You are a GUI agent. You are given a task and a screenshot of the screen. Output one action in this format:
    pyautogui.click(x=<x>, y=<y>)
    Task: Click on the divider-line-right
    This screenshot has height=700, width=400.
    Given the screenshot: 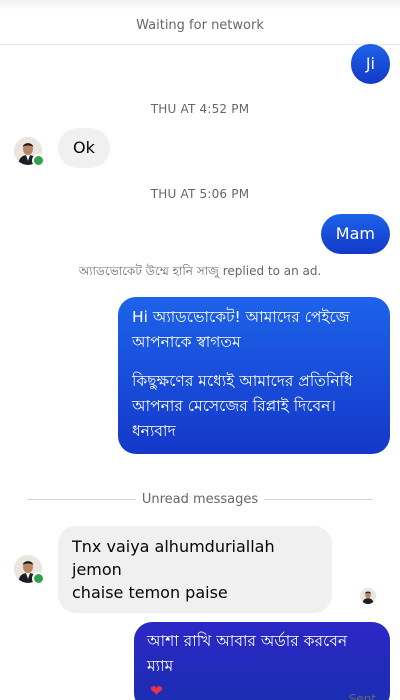 What is the action you would take?
    pyautogui.click(x=318, y=499)
    